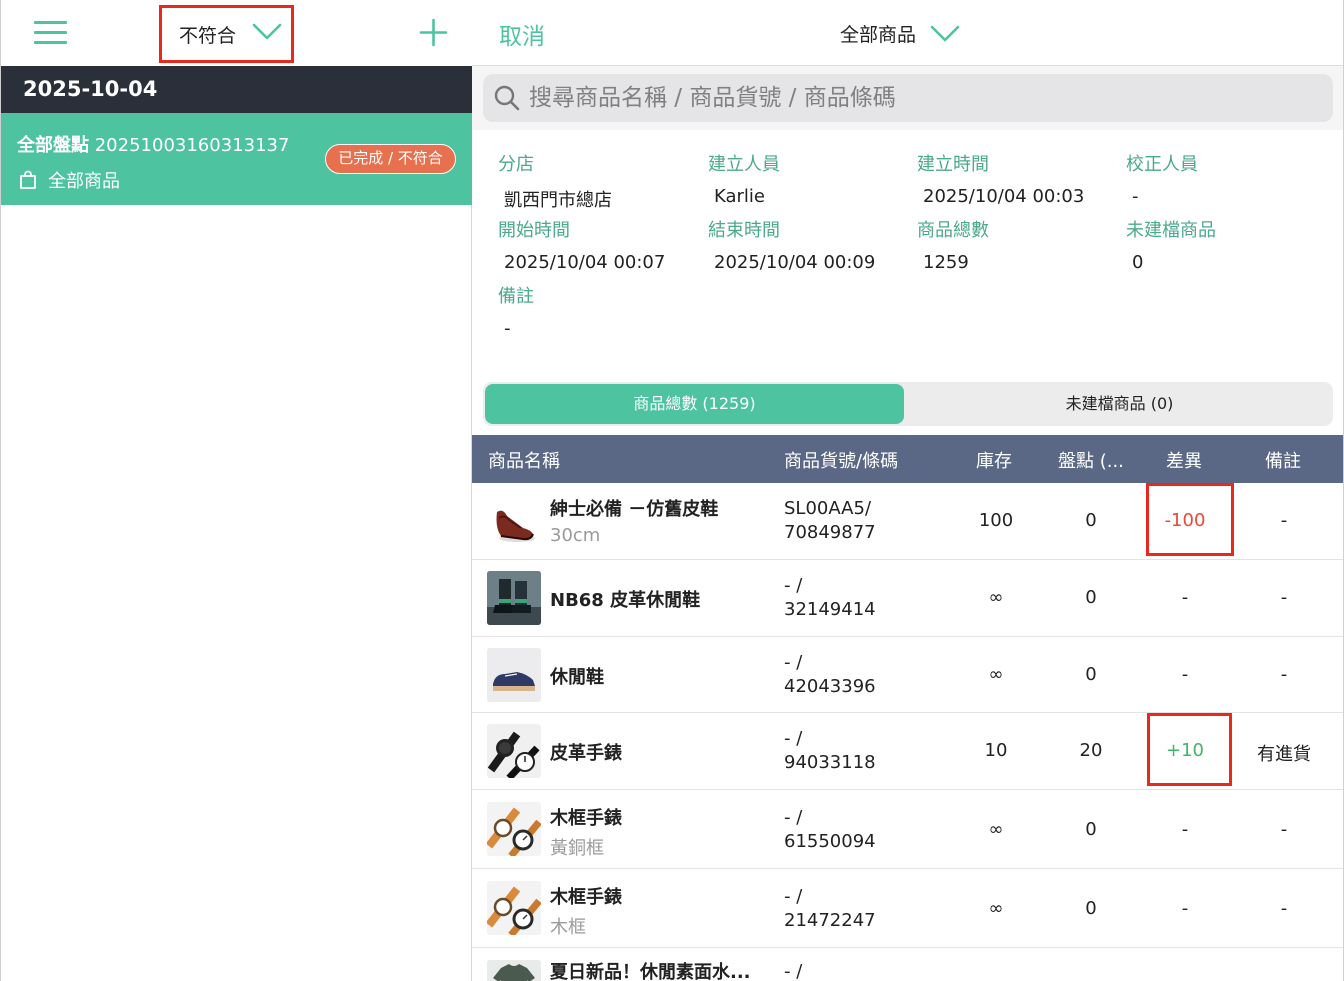 Image resolution: width=1344 pixels, height=981 pixels. I want to click on product-code: - / 61550094, so click(830, 829).